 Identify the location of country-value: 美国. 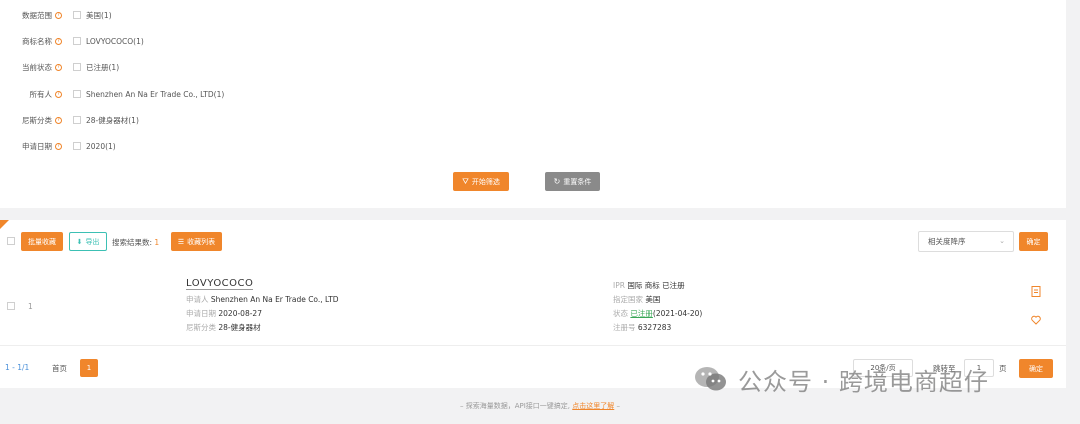
(653, 299).